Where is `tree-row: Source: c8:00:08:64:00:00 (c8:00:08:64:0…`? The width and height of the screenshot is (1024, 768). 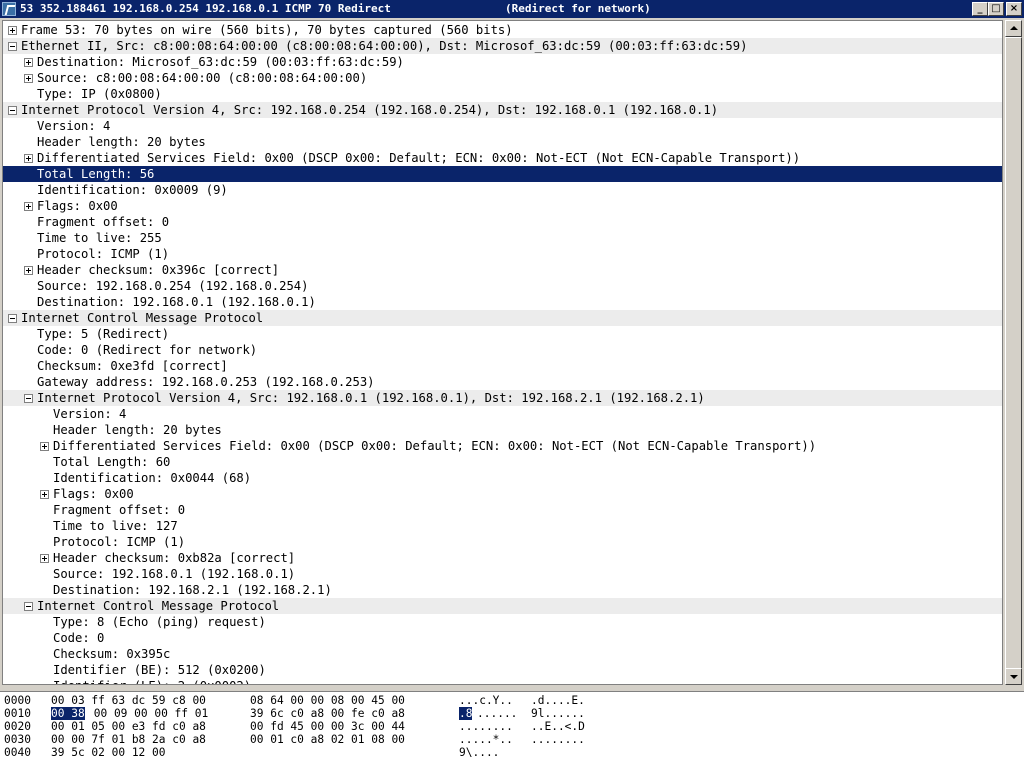
tree-row: Source: c8:00:08:64:00:00 (c8:00:08:64:0… is located at coordinates (502, 78).